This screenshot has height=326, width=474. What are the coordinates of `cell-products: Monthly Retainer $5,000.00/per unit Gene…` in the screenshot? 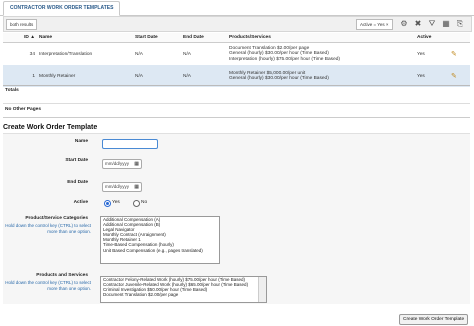 It's located at (321, 76).